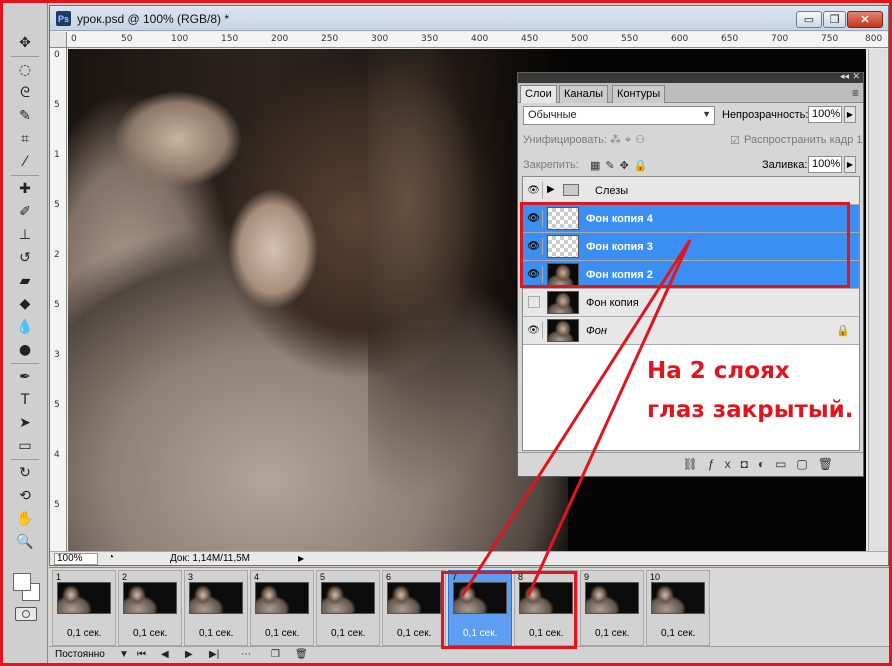 This screenshot has height=666, width=892. What do you see at coordinates (189, 654) in the screenshot?
I see `play-icon: ▶` at bounding box center [189, 654].